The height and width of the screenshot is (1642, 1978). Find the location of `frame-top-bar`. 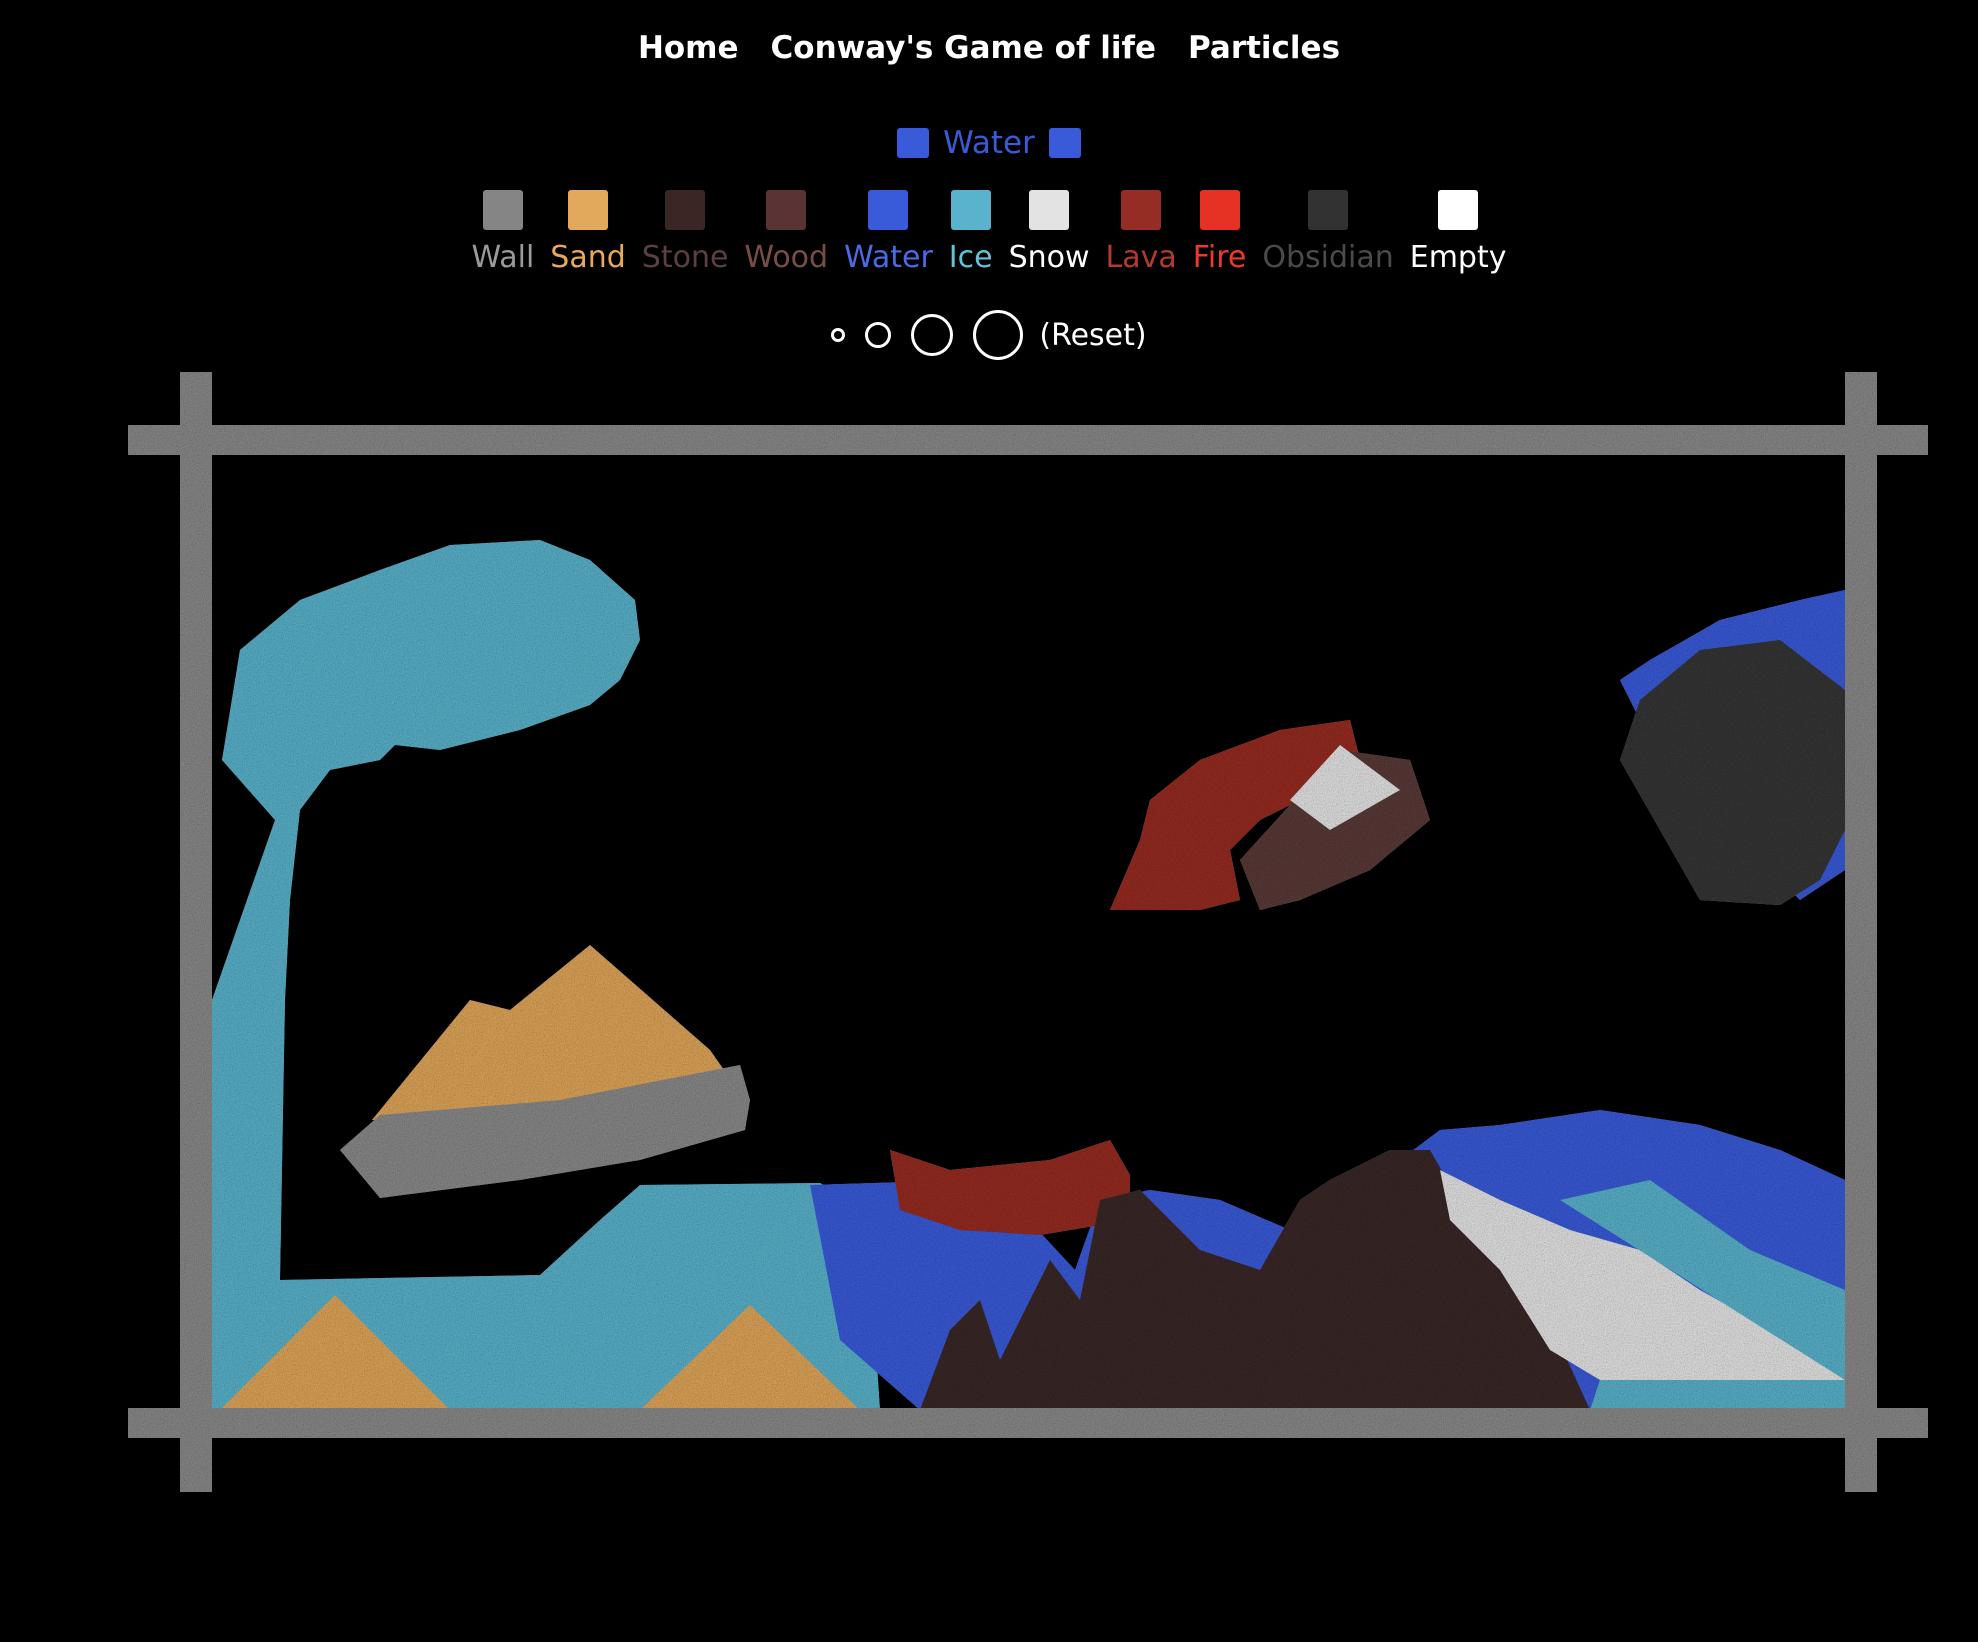

frame-top-bar is located at coordinates (1028, 440).